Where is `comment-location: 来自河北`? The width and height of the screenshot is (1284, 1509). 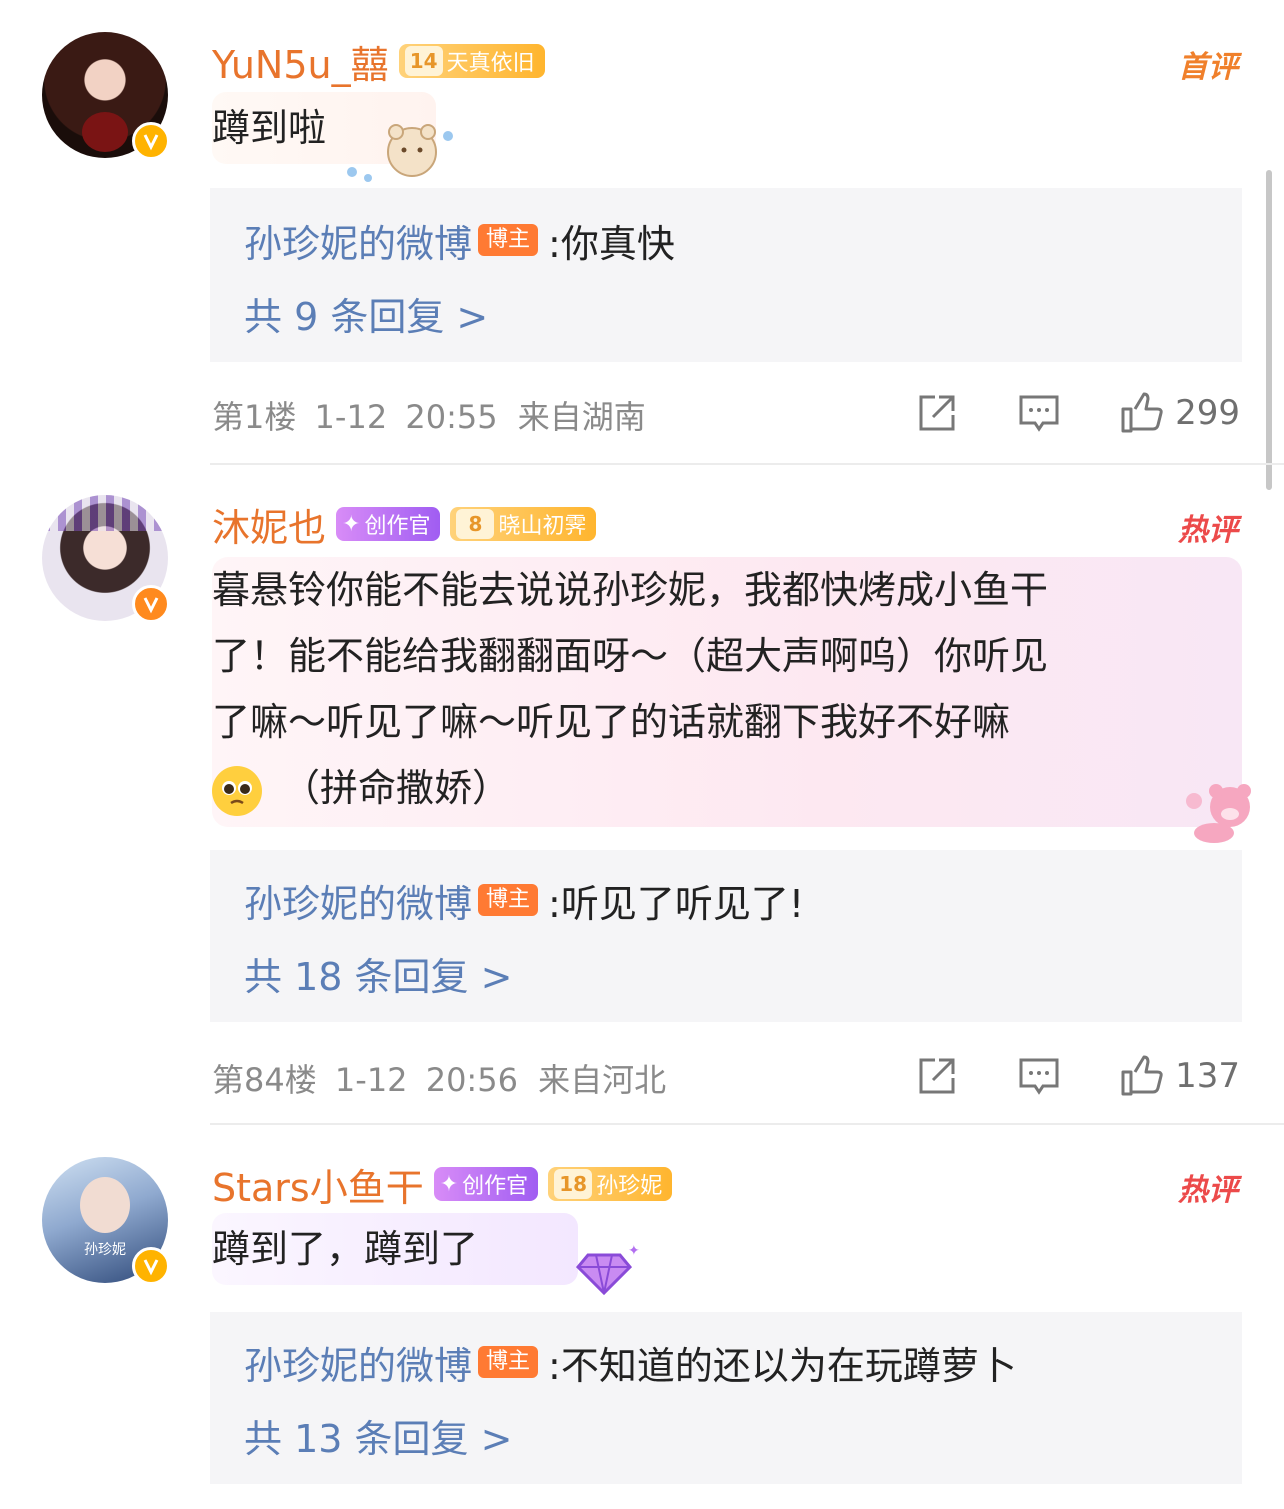
comment-location: 来自河北 is located at coordinates (602, 1080).